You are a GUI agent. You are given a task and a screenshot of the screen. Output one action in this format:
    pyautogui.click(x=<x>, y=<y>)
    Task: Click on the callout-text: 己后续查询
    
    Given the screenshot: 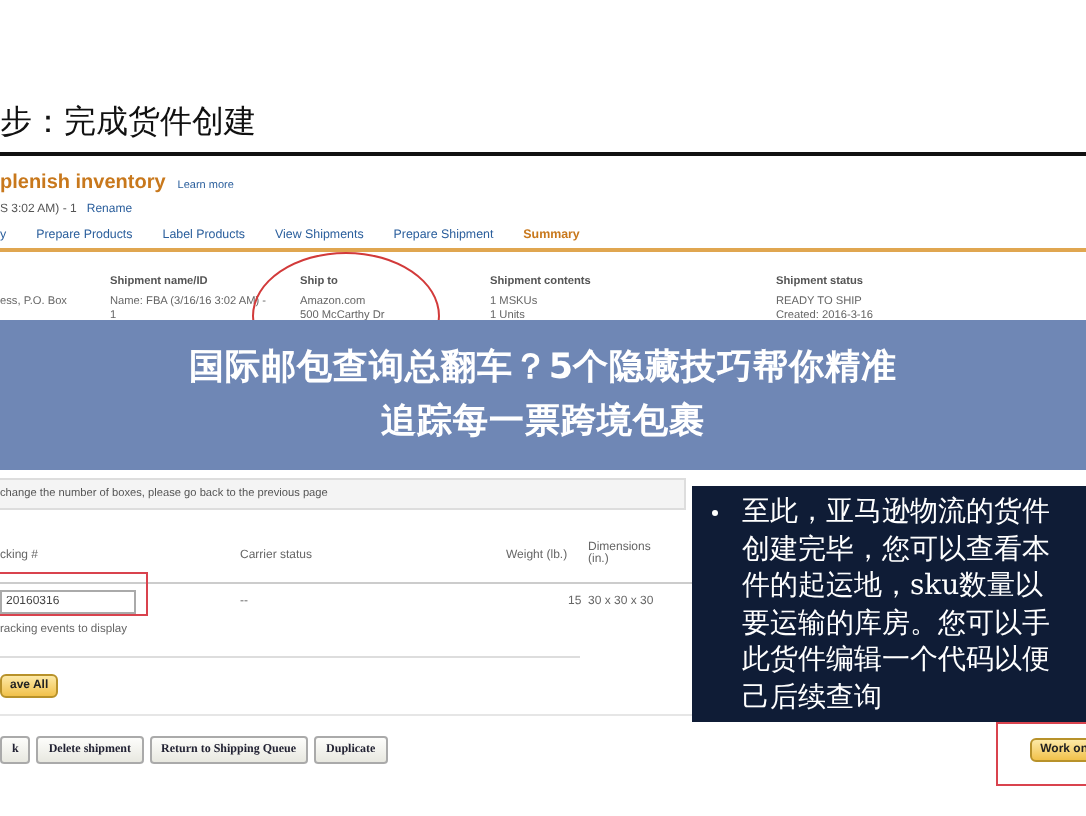 What is the action you would take?
    pyautogui.click(x=813, y=697)
    